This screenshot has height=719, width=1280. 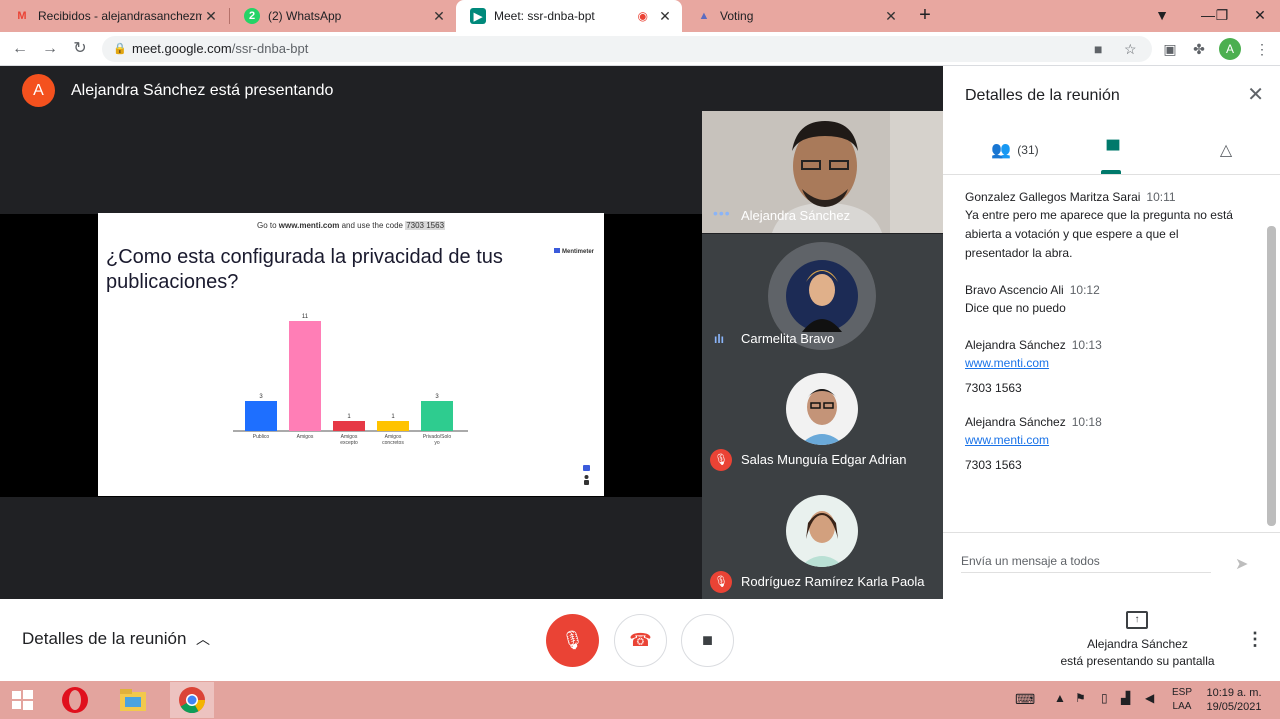 What do you see at coordinates (349, 443) in the screenshot?
I see `chart-category-label: excepto` at bounding box center [349, 443].